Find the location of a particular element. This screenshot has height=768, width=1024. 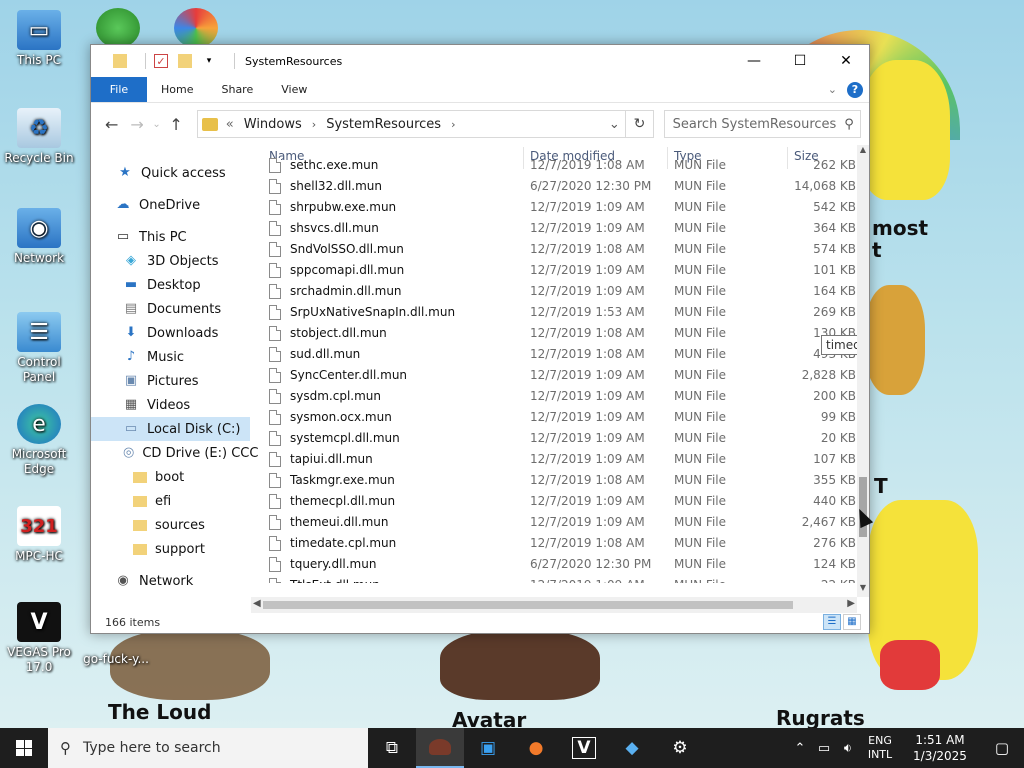

taskbar-search-input: Type here to search is located at coordinates (152, 748).